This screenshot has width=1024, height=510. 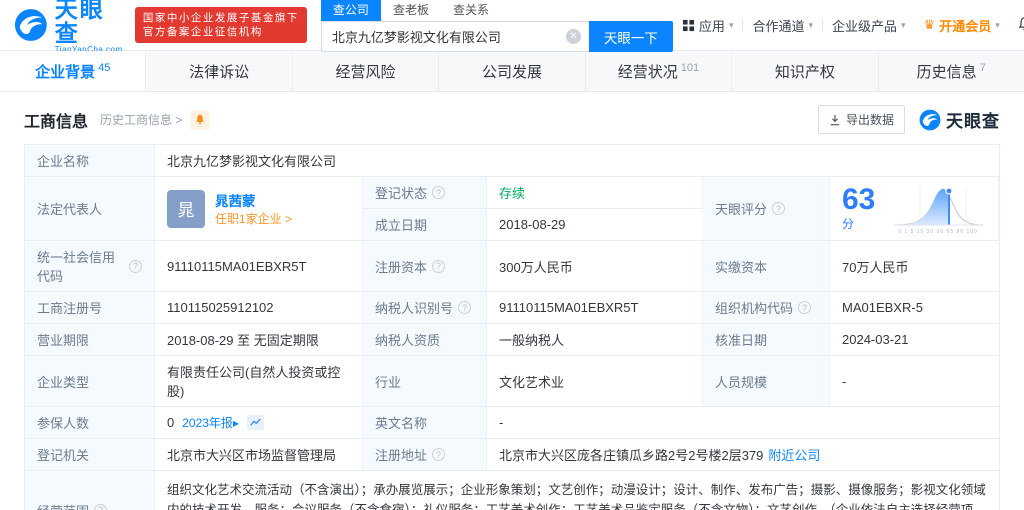 I want to click on legal-rep-positions-link: 任职1家企业 >, so click(x=253, y=218).